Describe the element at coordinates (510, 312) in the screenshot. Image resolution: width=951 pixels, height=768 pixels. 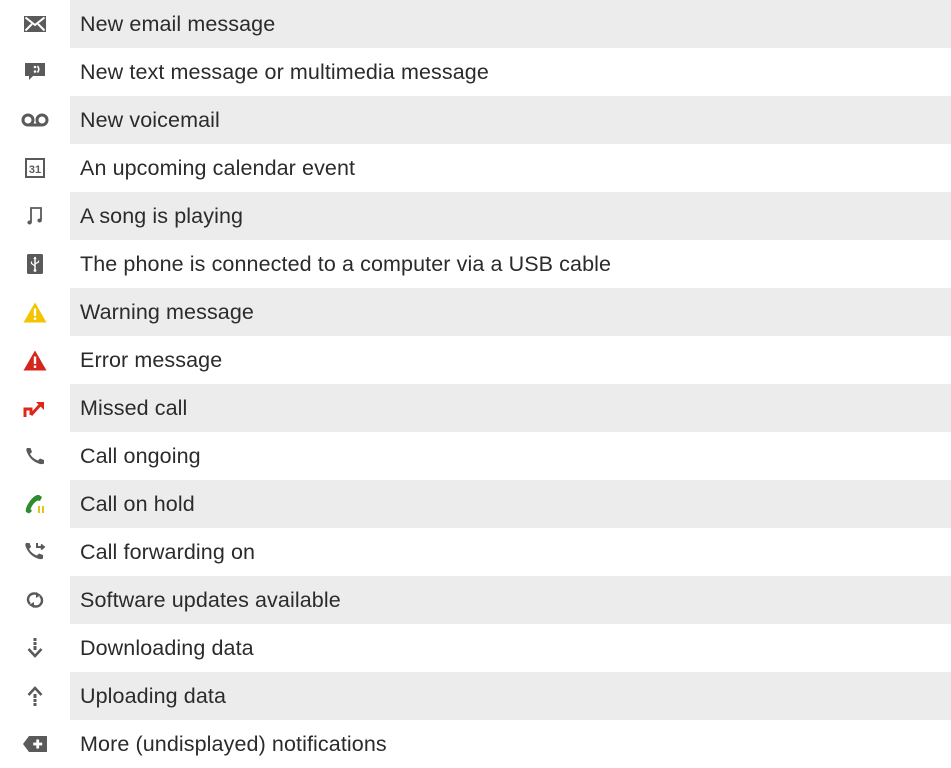
I see `label-cell: Warning message` at that location.